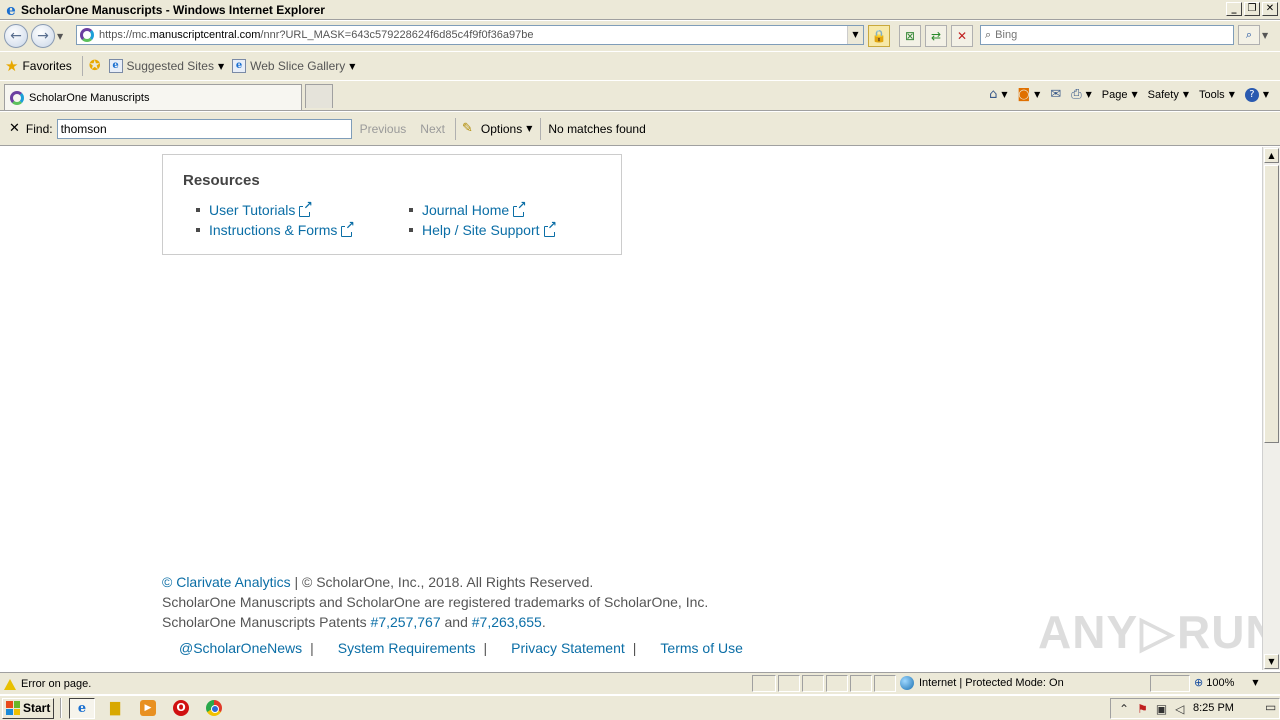 Image resolution: width=1280 pixels, height=720 pixels. I want to click on command-bar: ⌂ ▼ ◙ ▼ ✉ ⎙ ▼ Page ▼ Safety ▼ Tools ▼ ? ▼, so click(1129, 94).